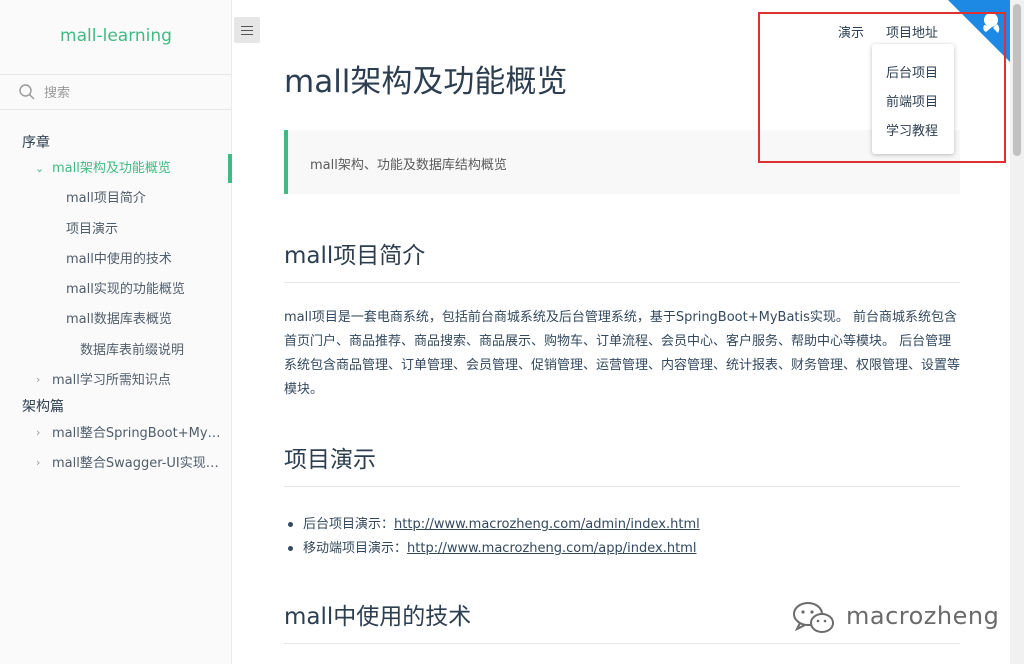 Image resolution: width=1024 pixels, height=664 pixels. I want to click on sidebar-item-intro: mall项目简介, so click(106, 199).